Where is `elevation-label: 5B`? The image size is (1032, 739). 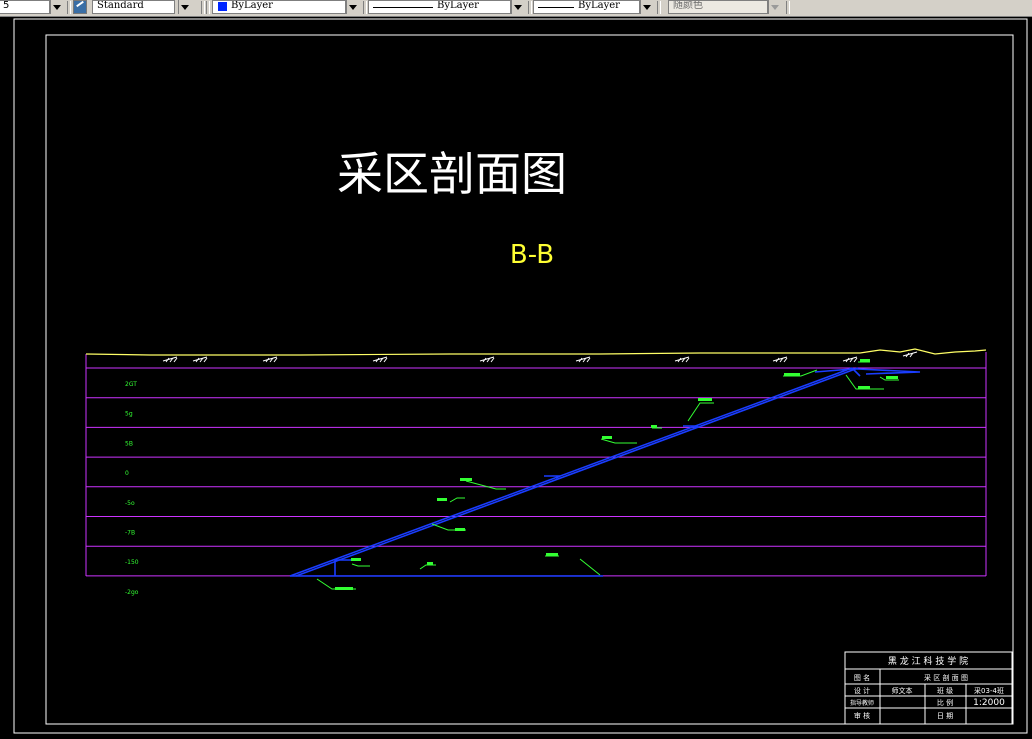 elevation-label: 5B is located at coordinates (129, 443).